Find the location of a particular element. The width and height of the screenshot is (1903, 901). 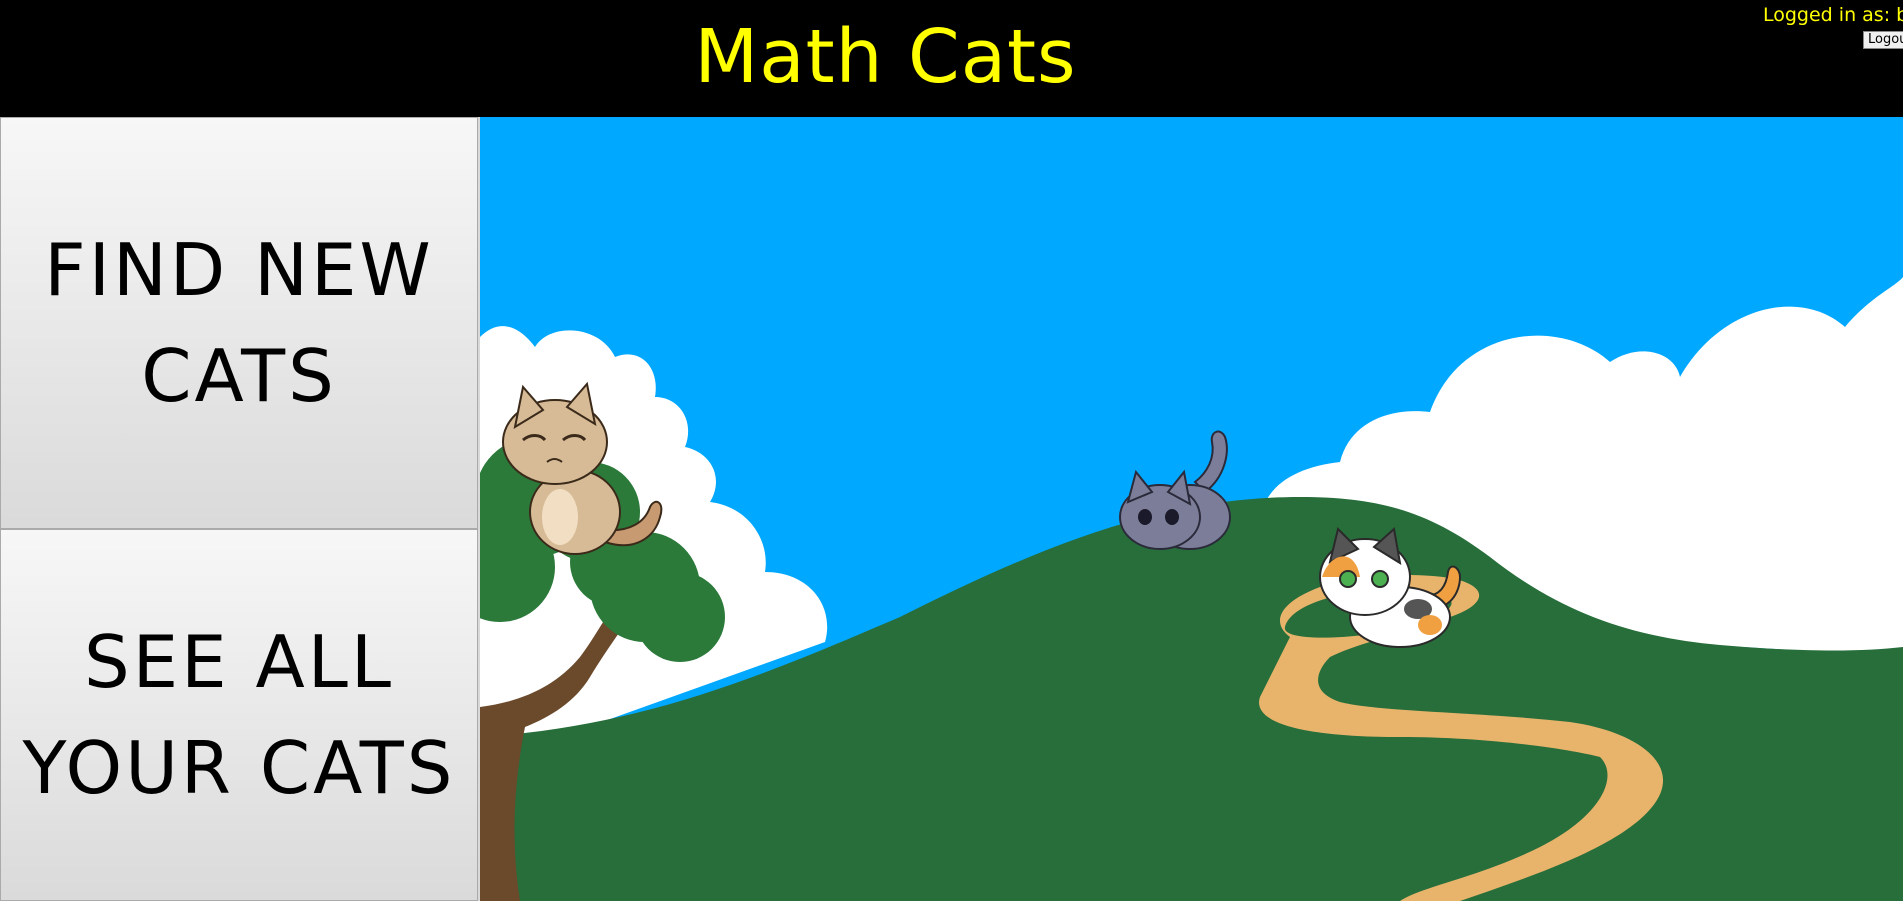

find-new-cats-label: FIND NEW CATS is located at coordinates (239, 323).